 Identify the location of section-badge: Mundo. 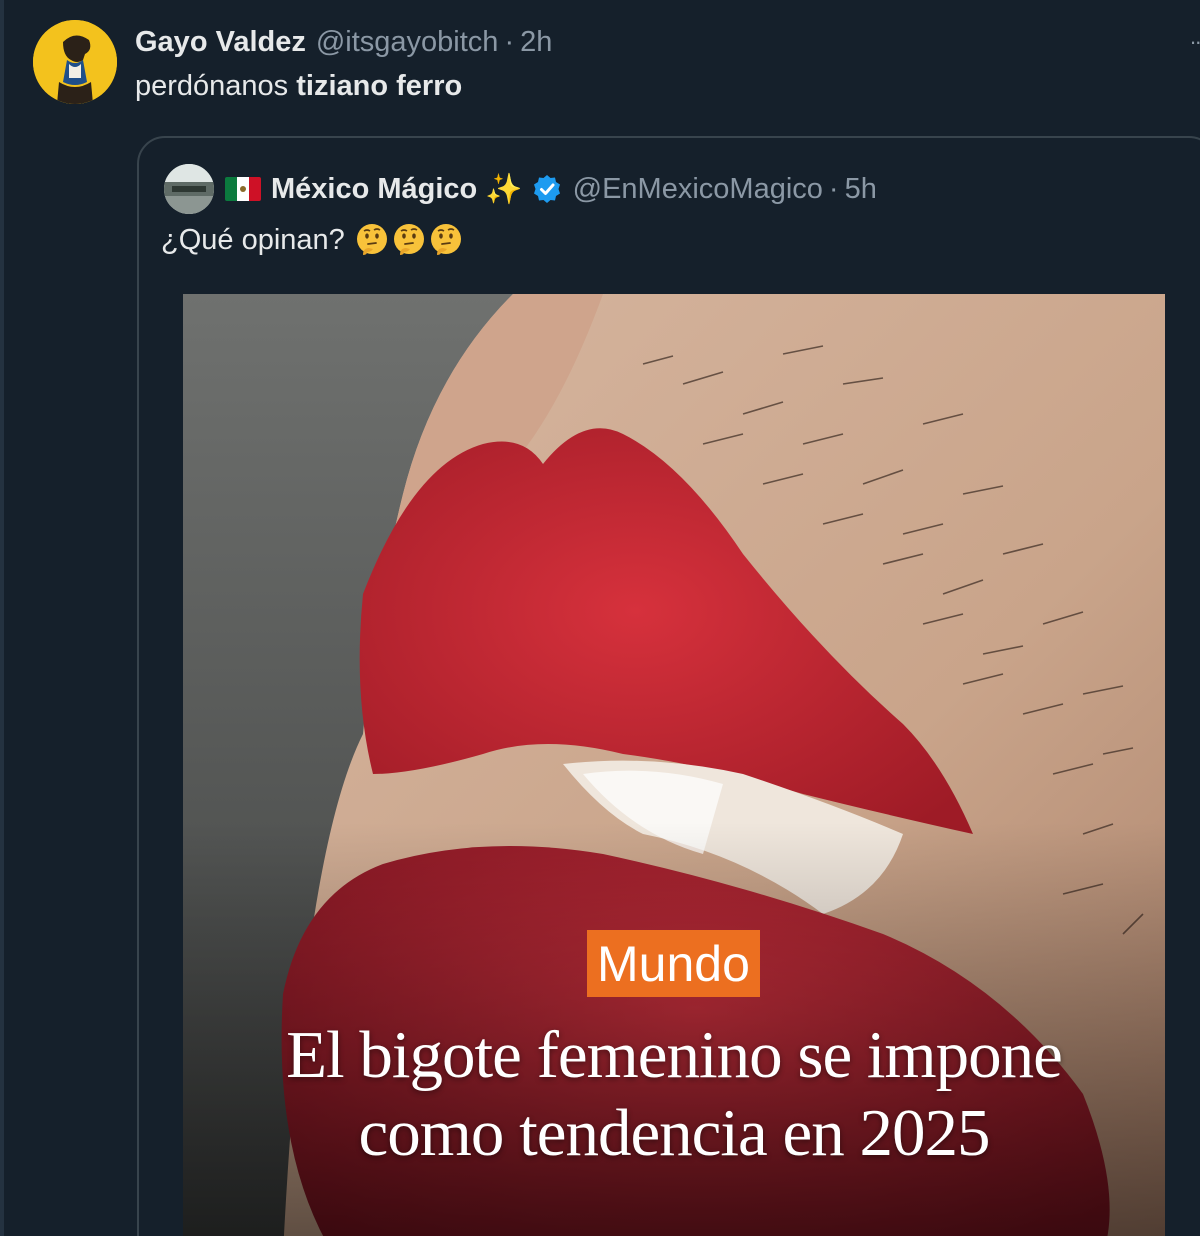
(673, 963).